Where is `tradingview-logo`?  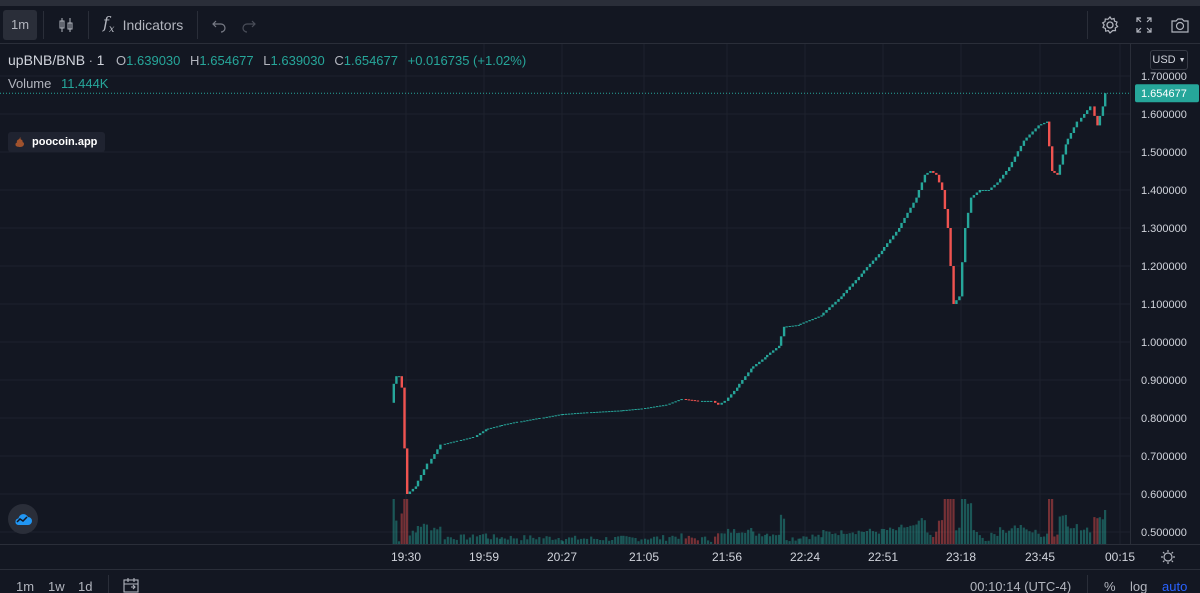
tradingview-logo is located at coordinates (23, 519).